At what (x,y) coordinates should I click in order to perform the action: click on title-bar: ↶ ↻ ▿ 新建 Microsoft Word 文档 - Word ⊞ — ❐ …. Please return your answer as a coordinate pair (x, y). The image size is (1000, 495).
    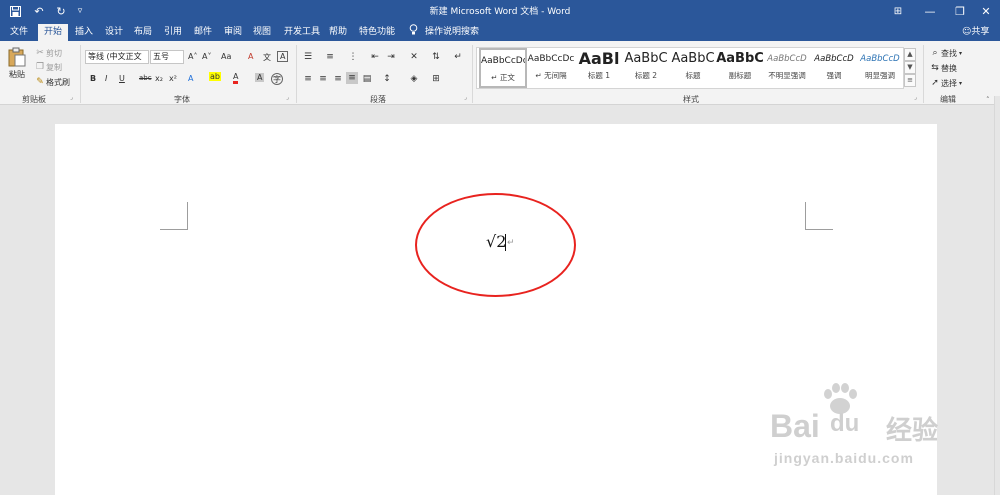
    Looking at the image, I should click on (500, 11).